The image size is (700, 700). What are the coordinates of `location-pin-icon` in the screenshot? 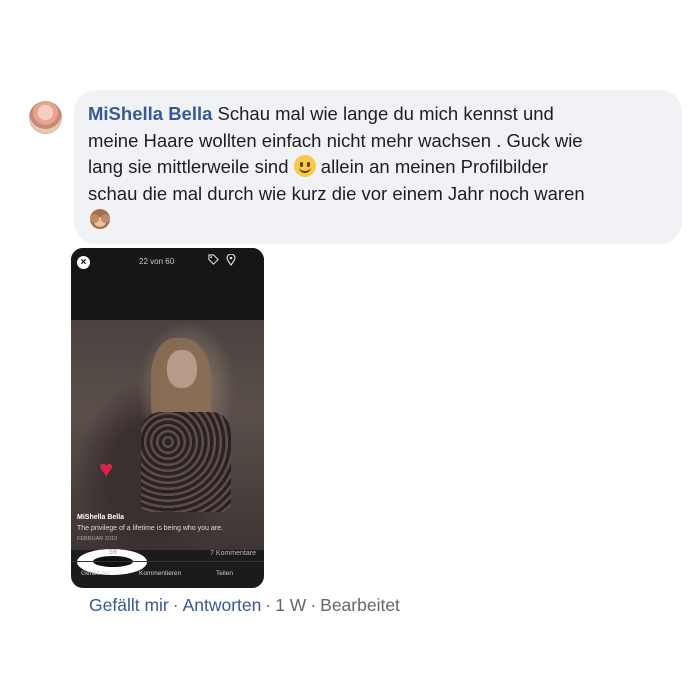 It's located at (231, 260).